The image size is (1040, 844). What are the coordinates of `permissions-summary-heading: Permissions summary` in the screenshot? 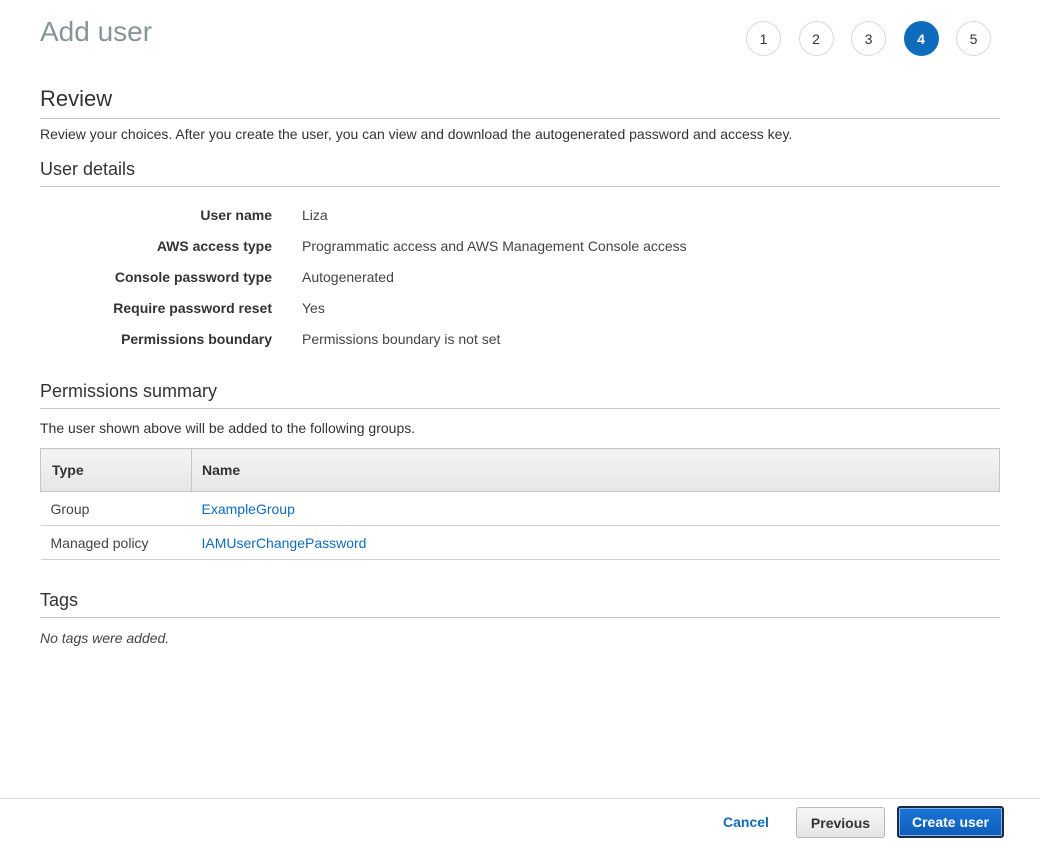 It's located at (520, 395).